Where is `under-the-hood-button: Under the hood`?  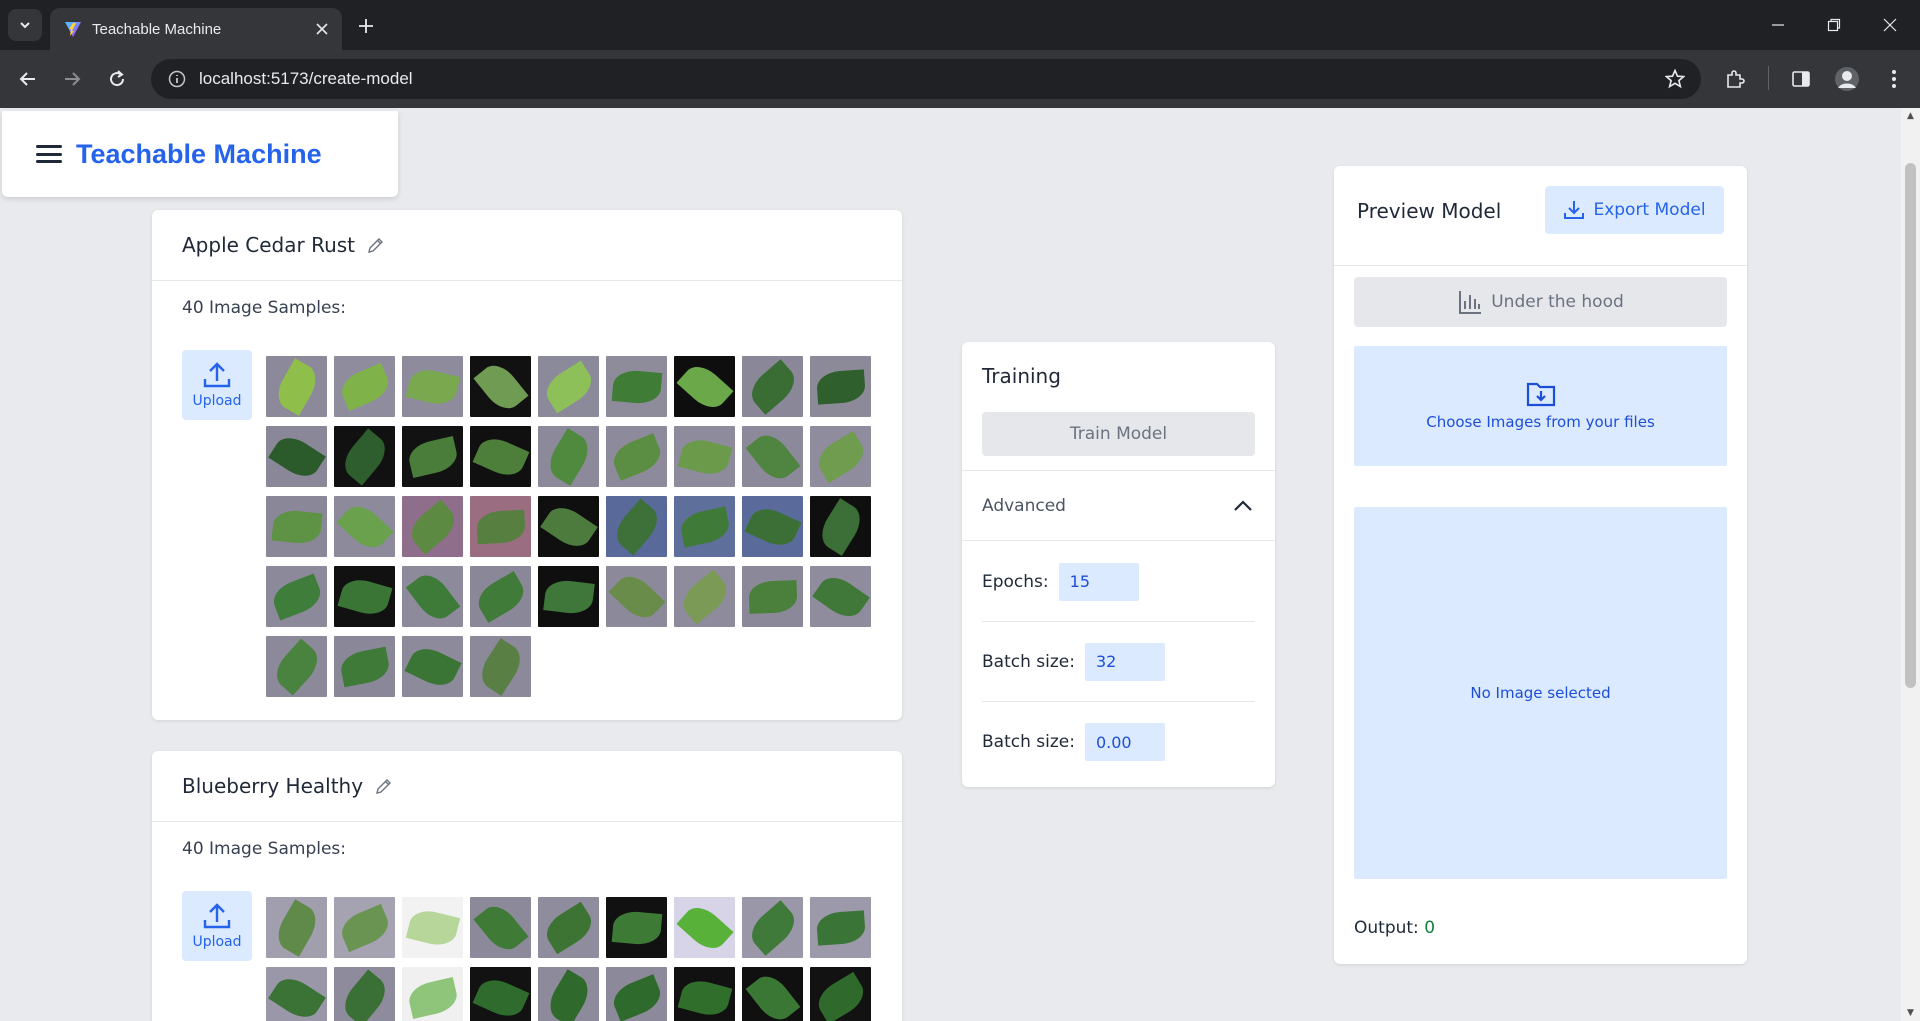 under-the-hood-button: Under the hood is located at coordinates (1540, 302).